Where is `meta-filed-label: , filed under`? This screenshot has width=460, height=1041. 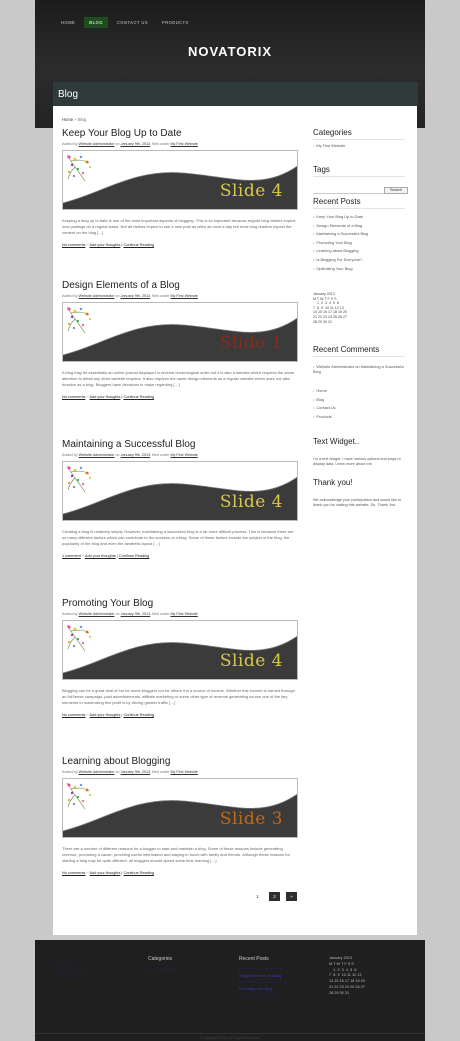 meta-filed-label: , filed under is located at coordinates (160, 614).